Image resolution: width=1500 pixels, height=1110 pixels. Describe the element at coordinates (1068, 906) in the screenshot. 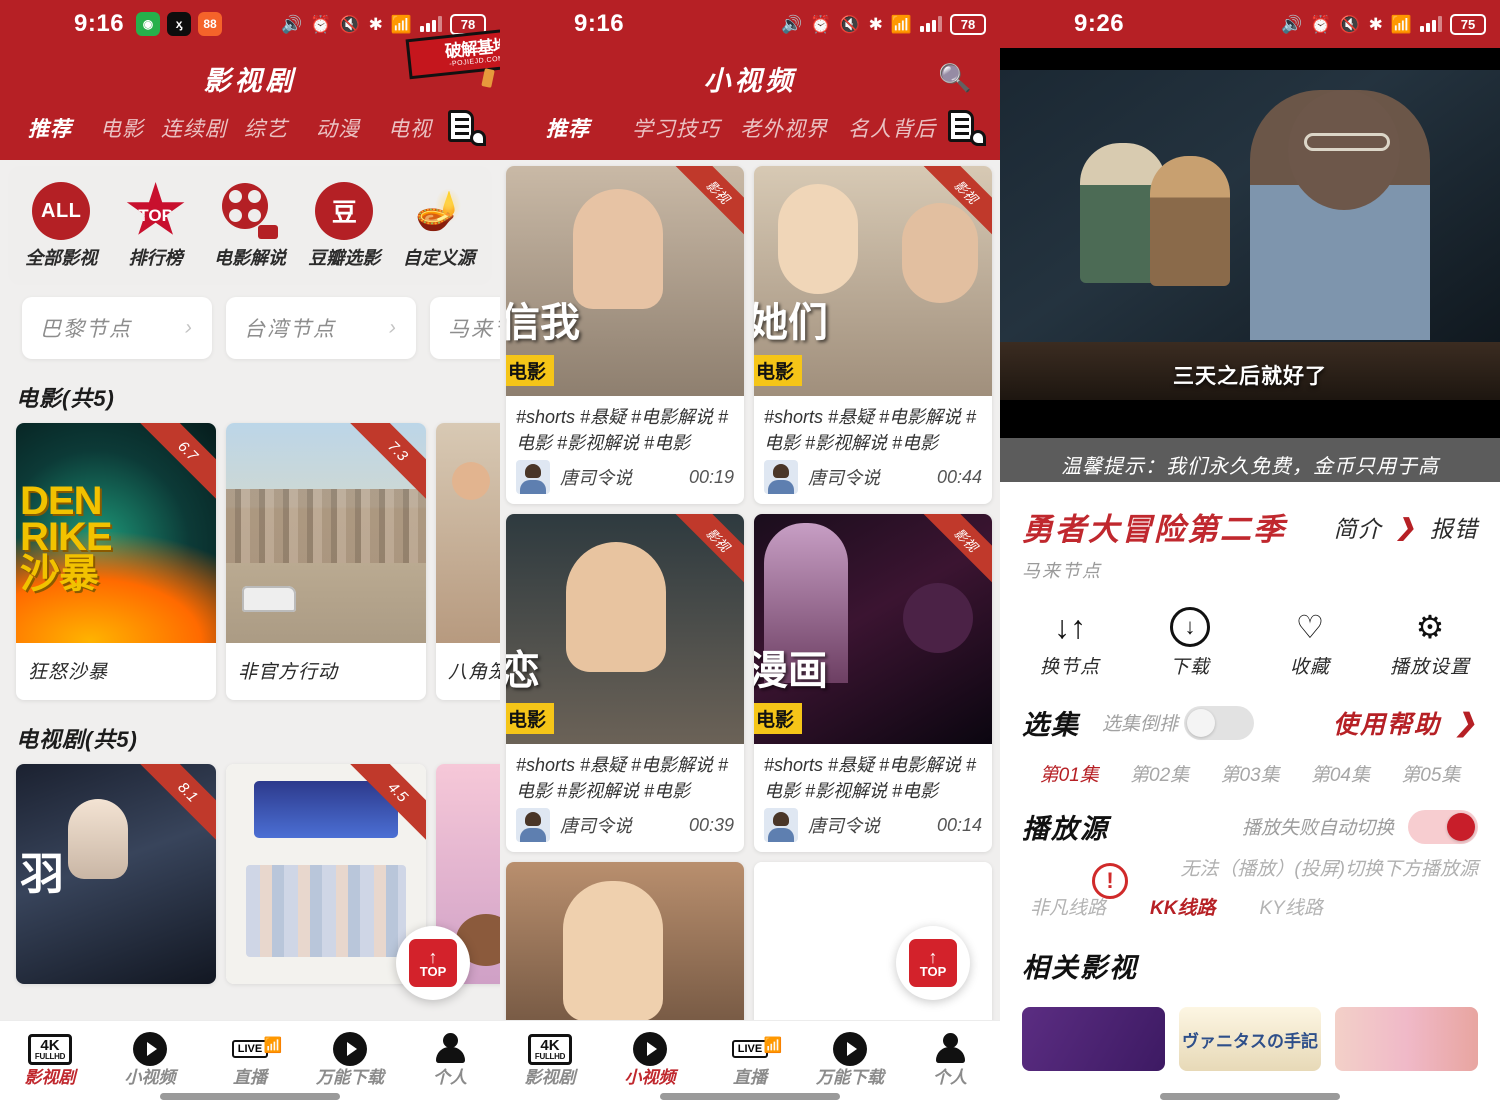

I see `source-item-feifan: 非凡线路` at that location.